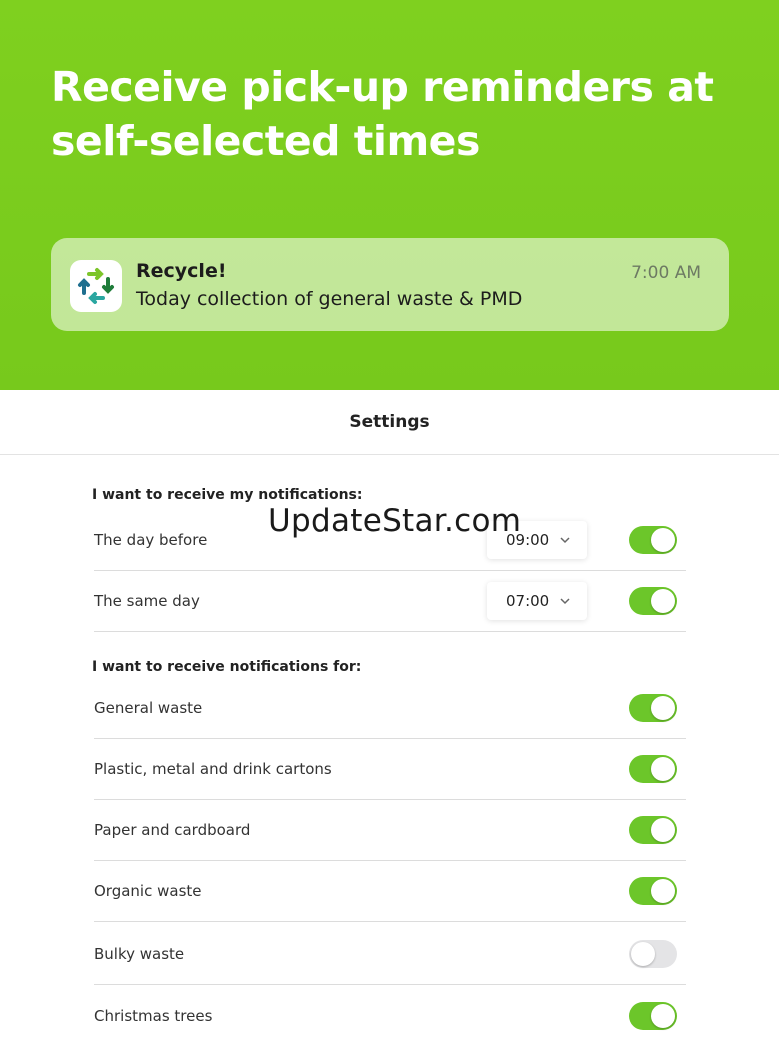  I want to click on setting-row-plastic-metal: Plastic, metal and drink cartons, so click(390, 769).